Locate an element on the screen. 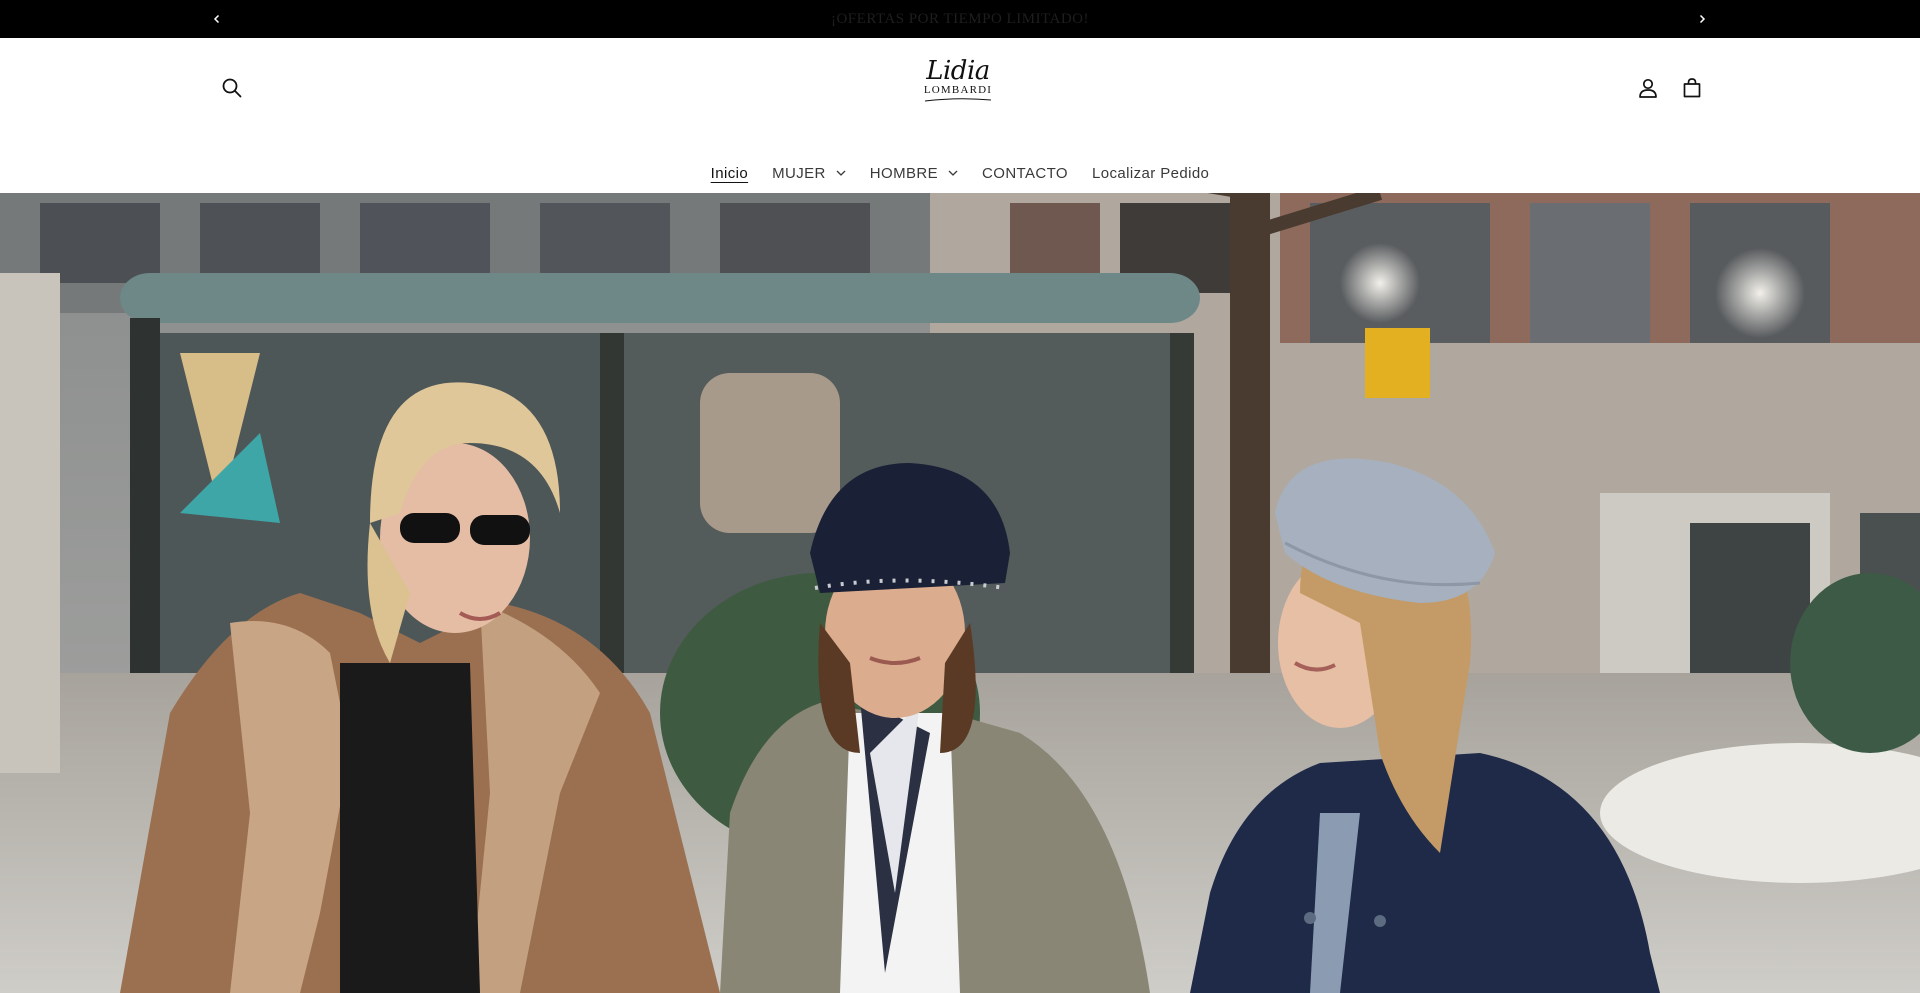  nav-item-localizar-pedido: Localizar Pedido is located at coordinates (1150, 173).